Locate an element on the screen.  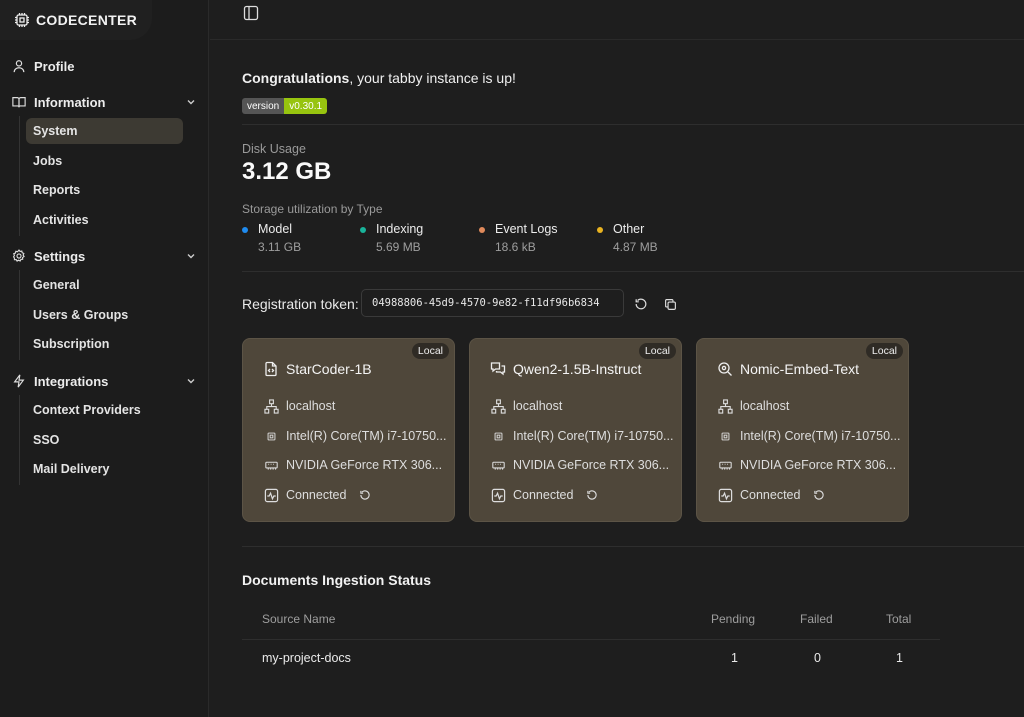
nav-item-system: System is located at coordinates (104, 131).